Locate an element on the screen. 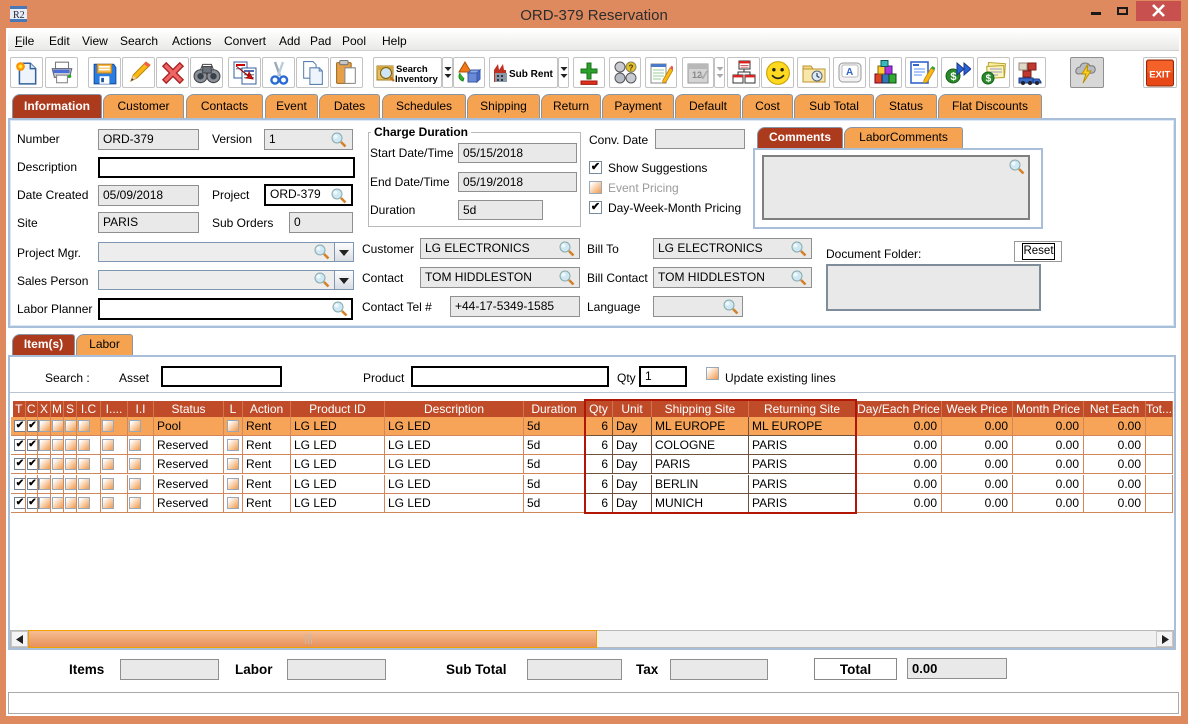  svg-text: Inventory is located at coordinates (416, 79).